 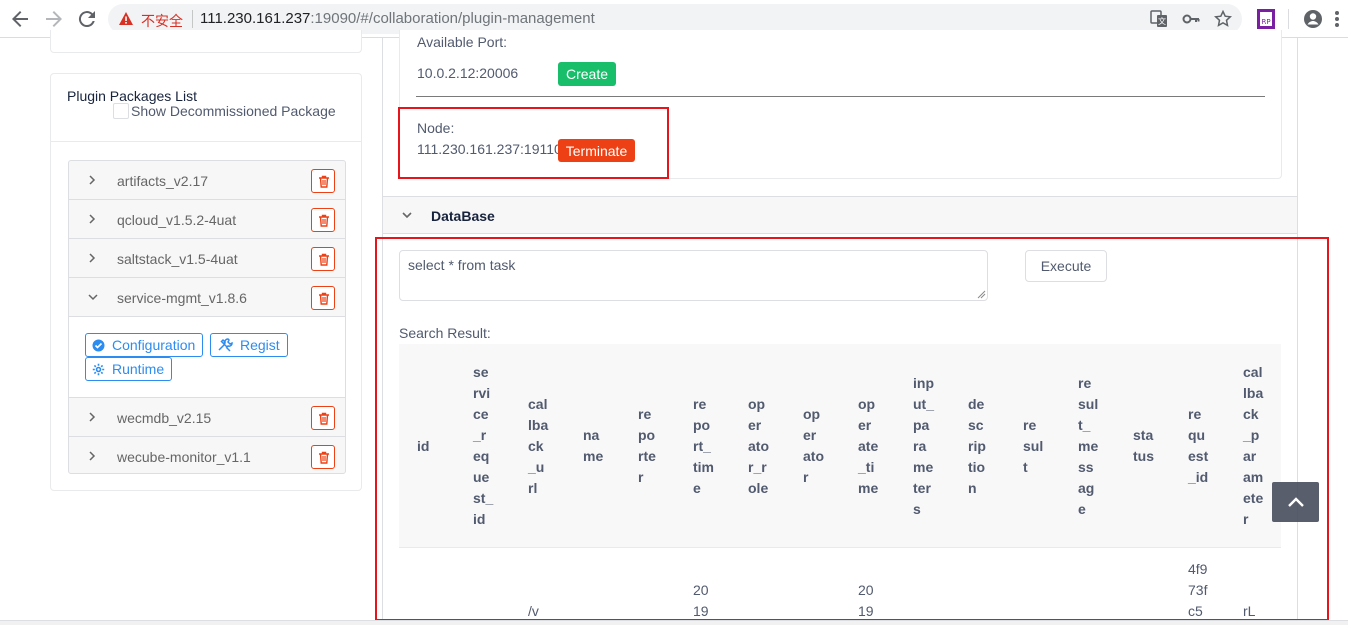 What do you see at coordinates (154, 345) in the screenshot?
I see `configuration-label: Configuration` at bounding box center [154, 345].